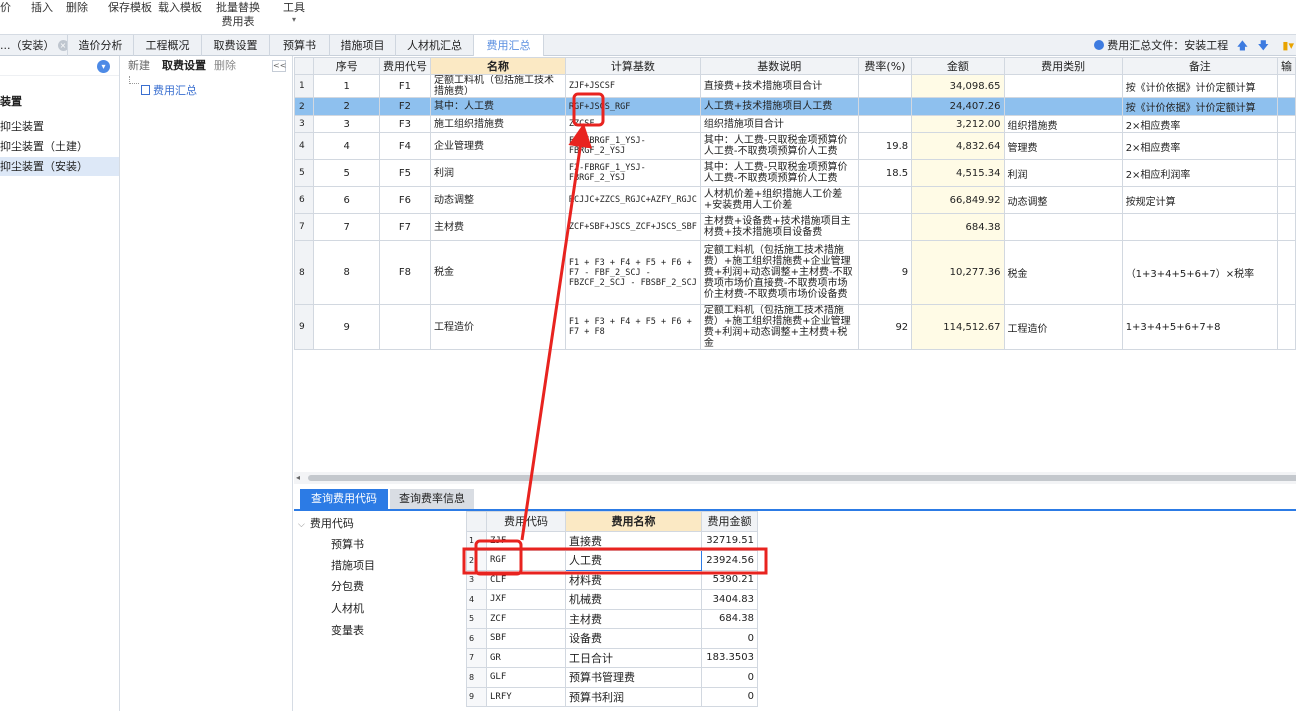  What do you see at coordinates (958, 272) in the screenshot?
I see `amount-cell: 10,277.36` at bounding box center [958, 272].